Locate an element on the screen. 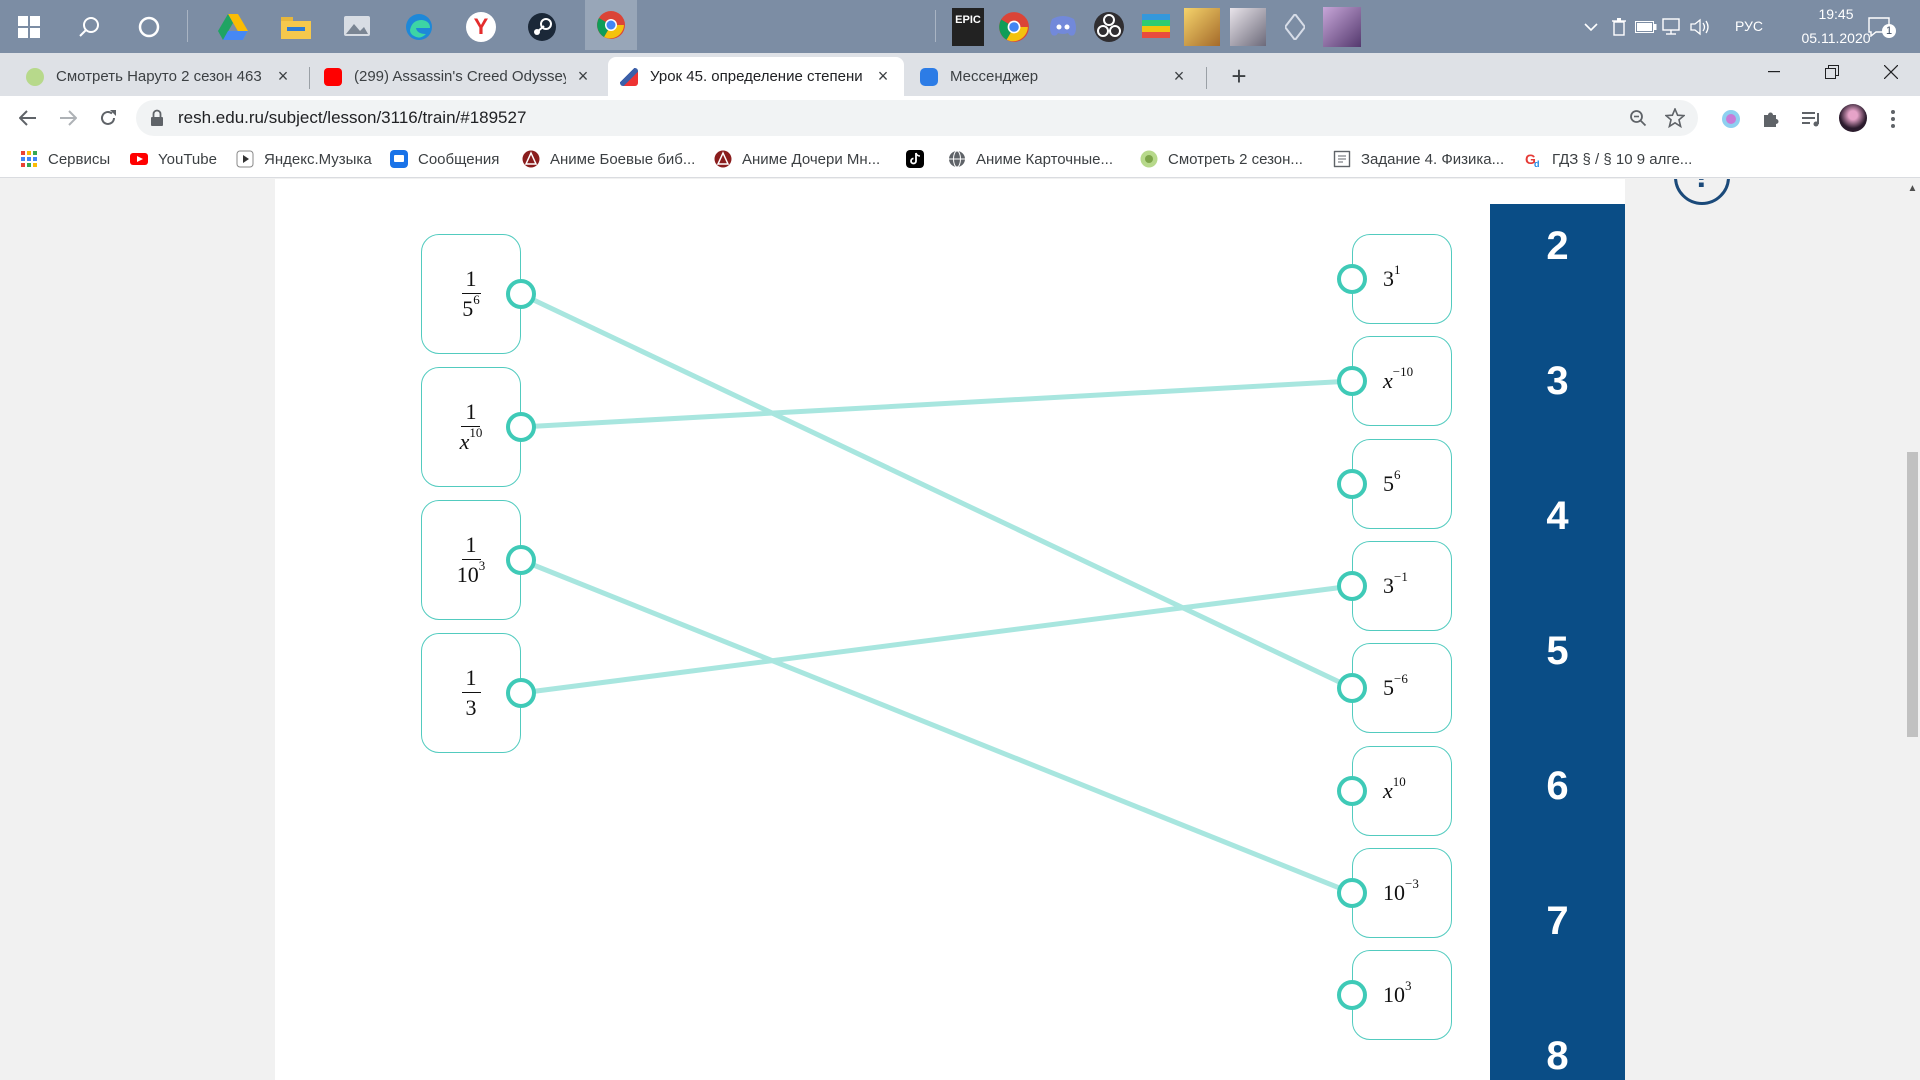 The height and width of the screenshot is (1080, 1920). restore-window-button is located at coordinates (1832, 72).